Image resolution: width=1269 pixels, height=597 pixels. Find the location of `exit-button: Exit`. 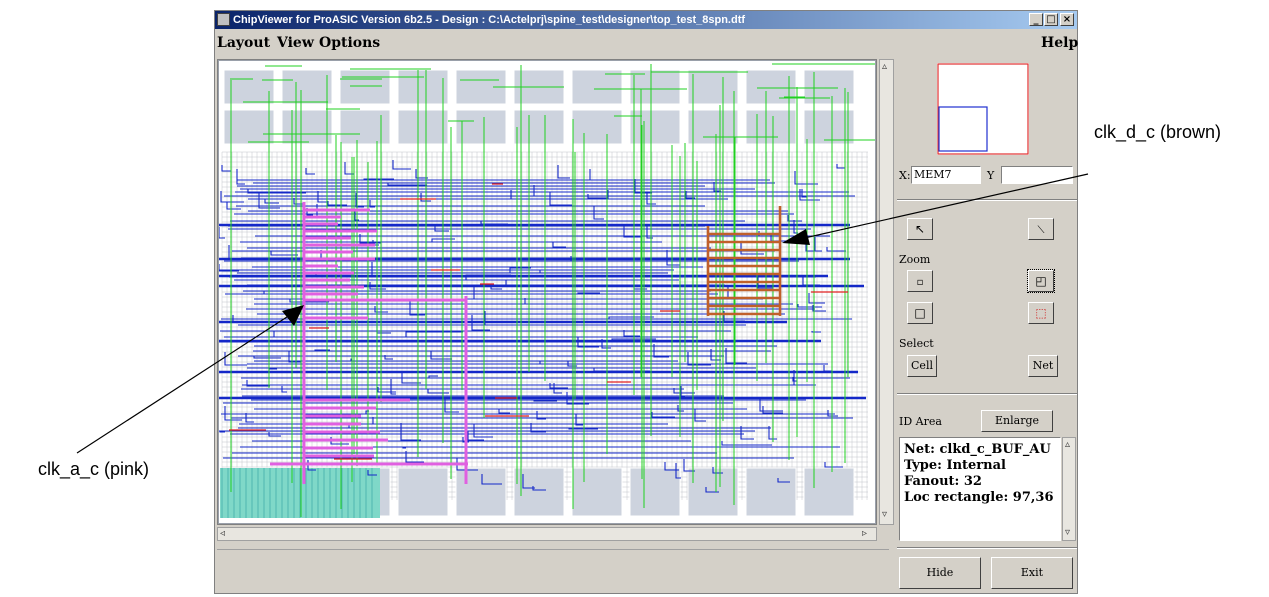

exit-button: Exit is located at coordinates (1032, 573).